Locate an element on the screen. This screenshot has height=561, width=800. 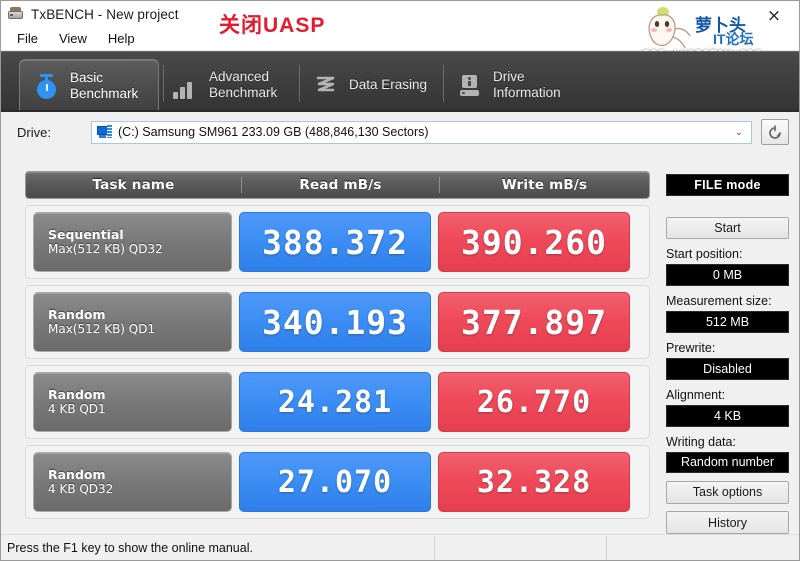
mode-display: FILE mode is located at coordinates (727, 185).